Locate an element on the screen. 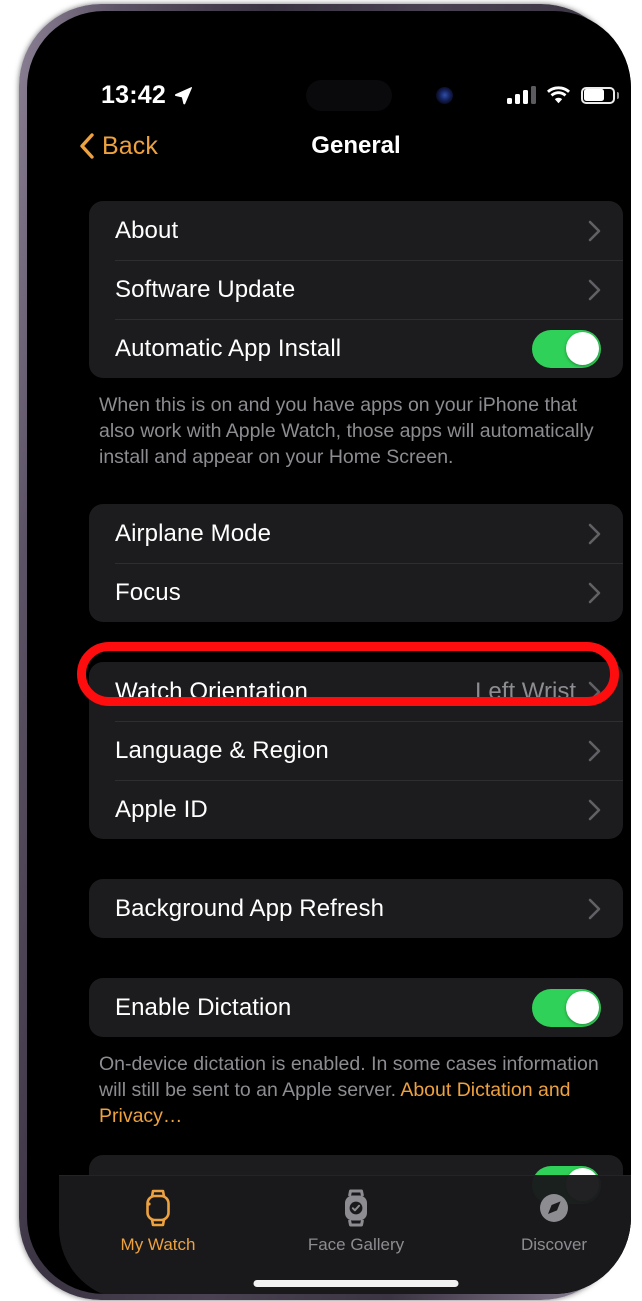  page-title: General is located at coordinates (356, 145).